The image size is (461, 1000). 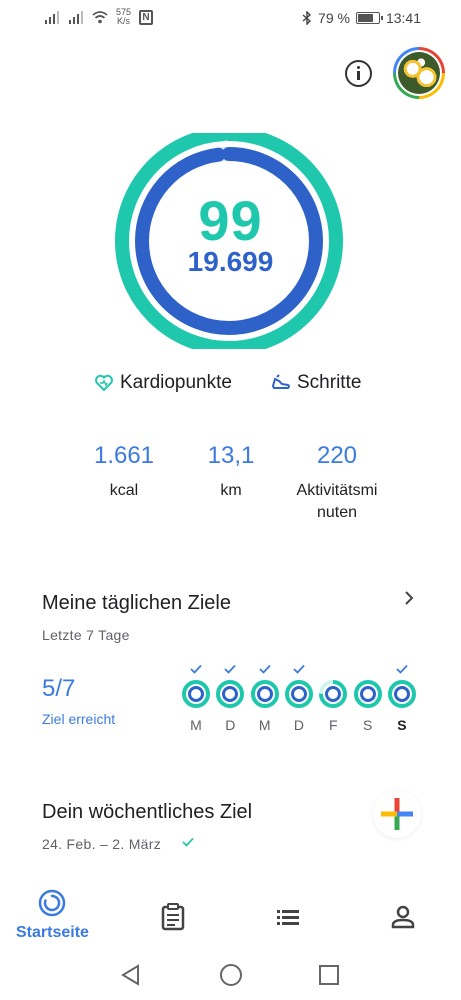 I want to click on heart-points-value: 99, so click(x=230, y=220).